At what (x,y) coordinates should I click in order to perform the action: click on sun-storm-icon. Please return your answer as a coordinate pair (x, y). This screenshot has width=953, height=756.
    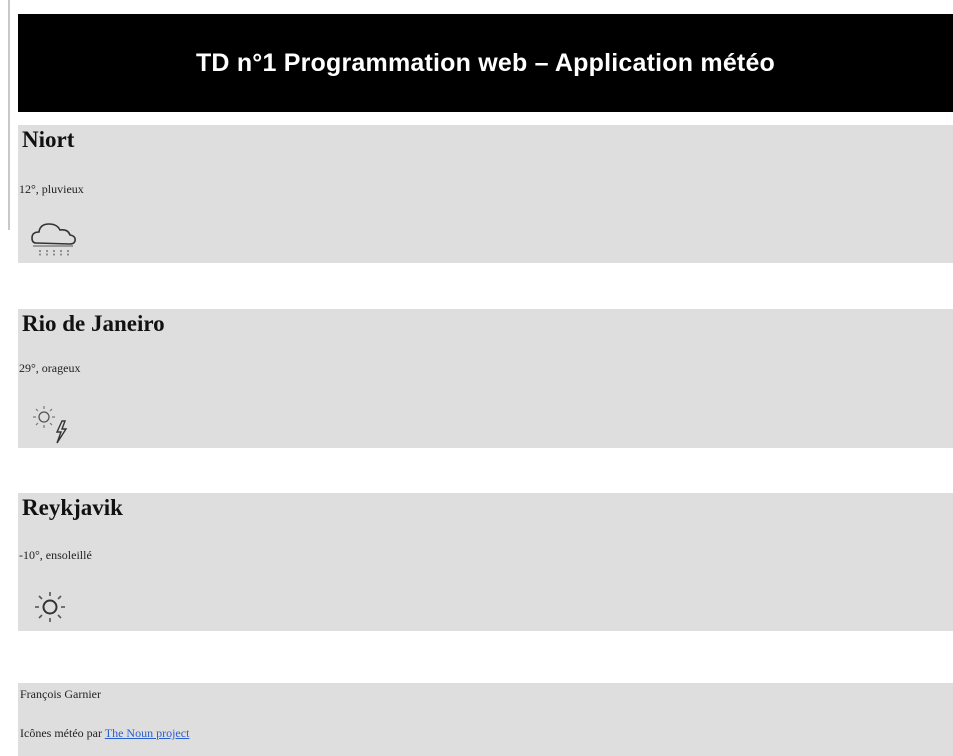
    Looking at the image, I should click on (54, 427).